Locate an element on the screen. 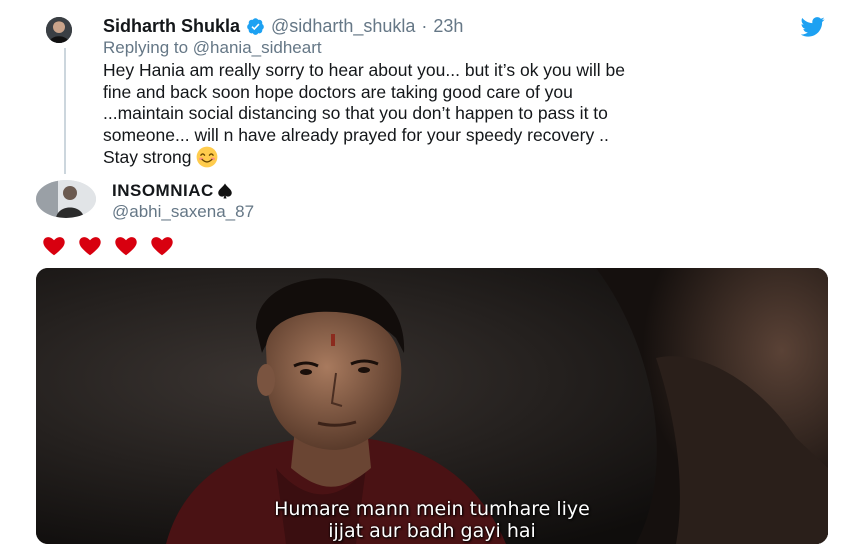 This screenshot has width=850, height=550. subtitle-line: ijjat aur badh gayi hai is located at coordinates (432, 531).